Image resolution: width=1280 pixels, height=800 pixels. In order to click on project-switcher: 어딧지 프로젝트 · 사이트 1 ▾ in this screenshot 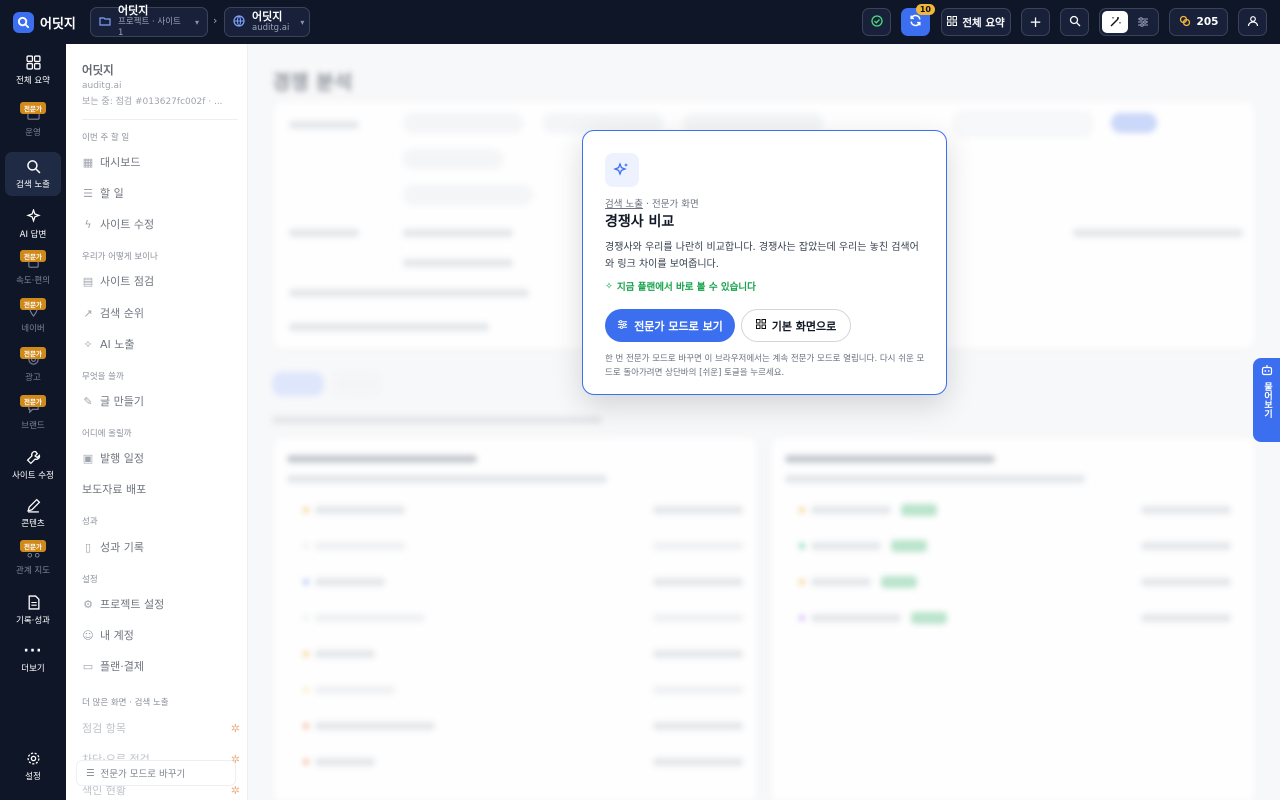, I will do `click(149, 21)`.